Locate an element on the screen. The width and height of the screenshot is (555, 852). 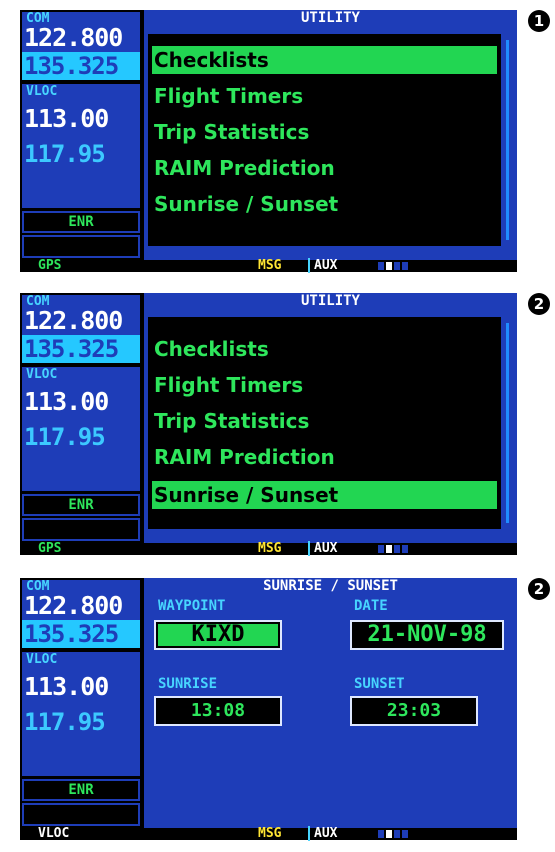
date-field: 21-NOV-98 is located at coordinates (427, 635).